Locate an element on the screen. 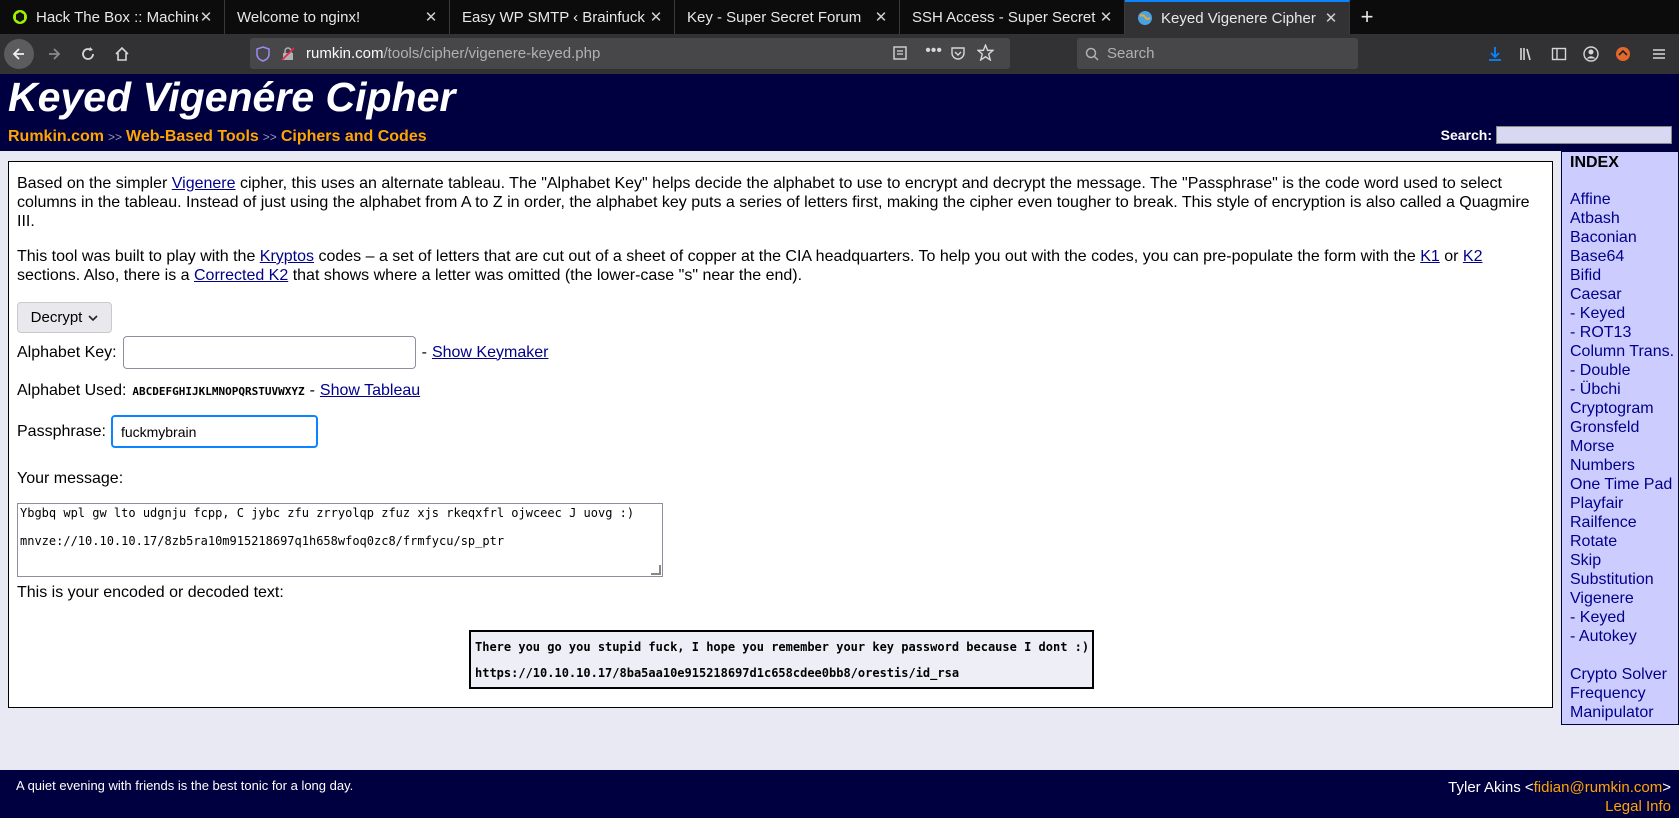 The height and width of the screenshot is (818, 1679). tab-hack-the-box: Hack The Box :: Machines ✕ is located at coordinates (112, 17).